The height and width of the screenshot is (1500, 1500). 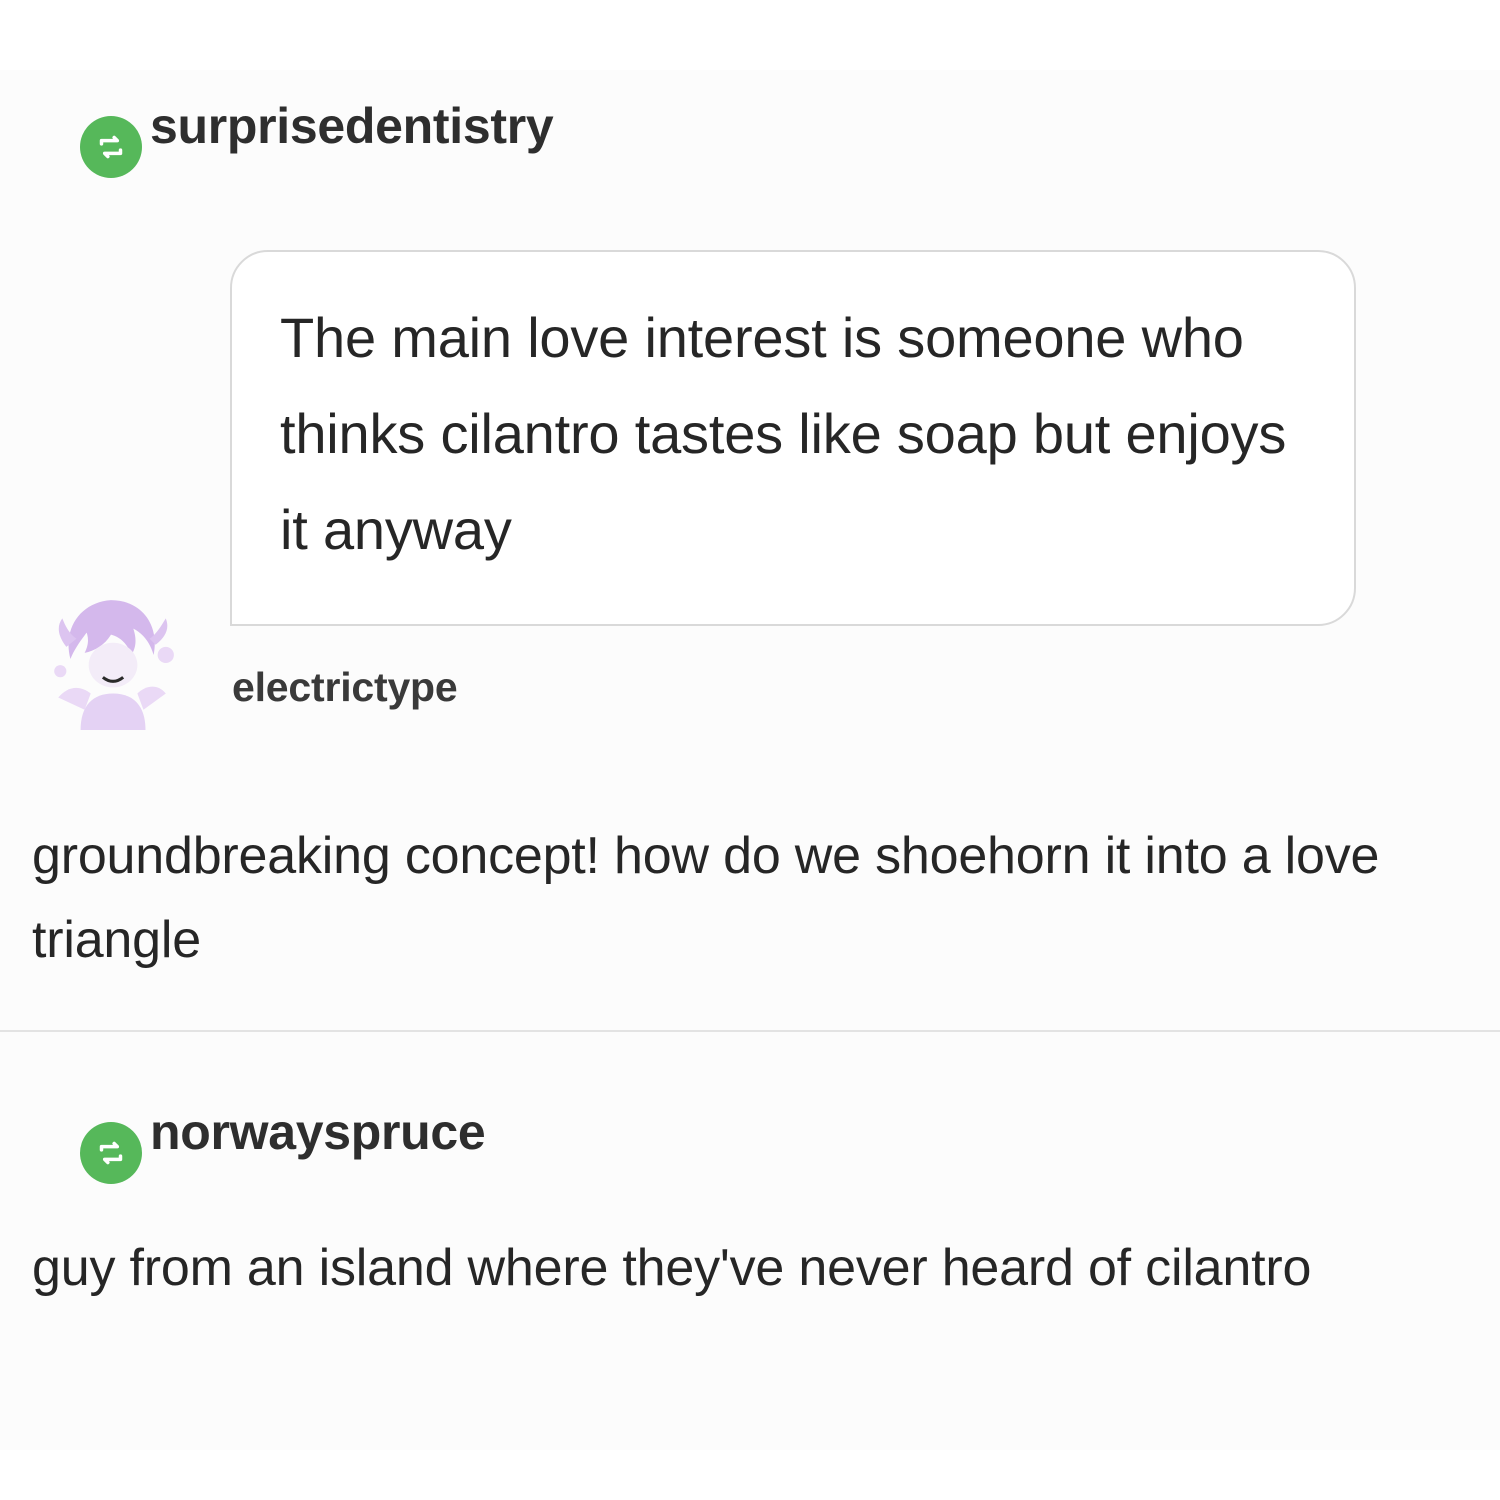 I want to click on reblogger-username-link: norwayspruce, so click(x=318, y=1132).